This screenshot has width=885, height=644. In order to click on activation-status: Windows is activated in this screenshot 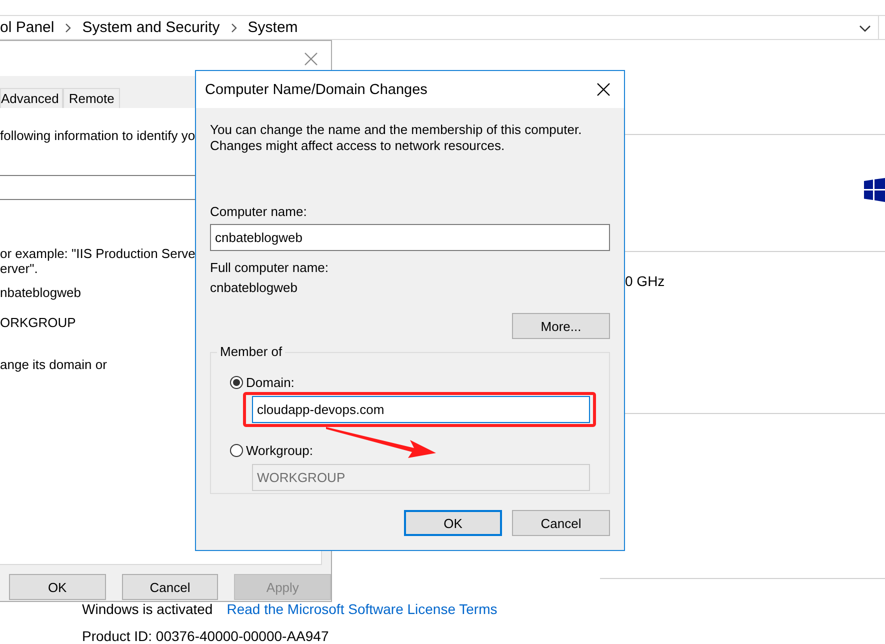, I will do `click(147, 609)`.